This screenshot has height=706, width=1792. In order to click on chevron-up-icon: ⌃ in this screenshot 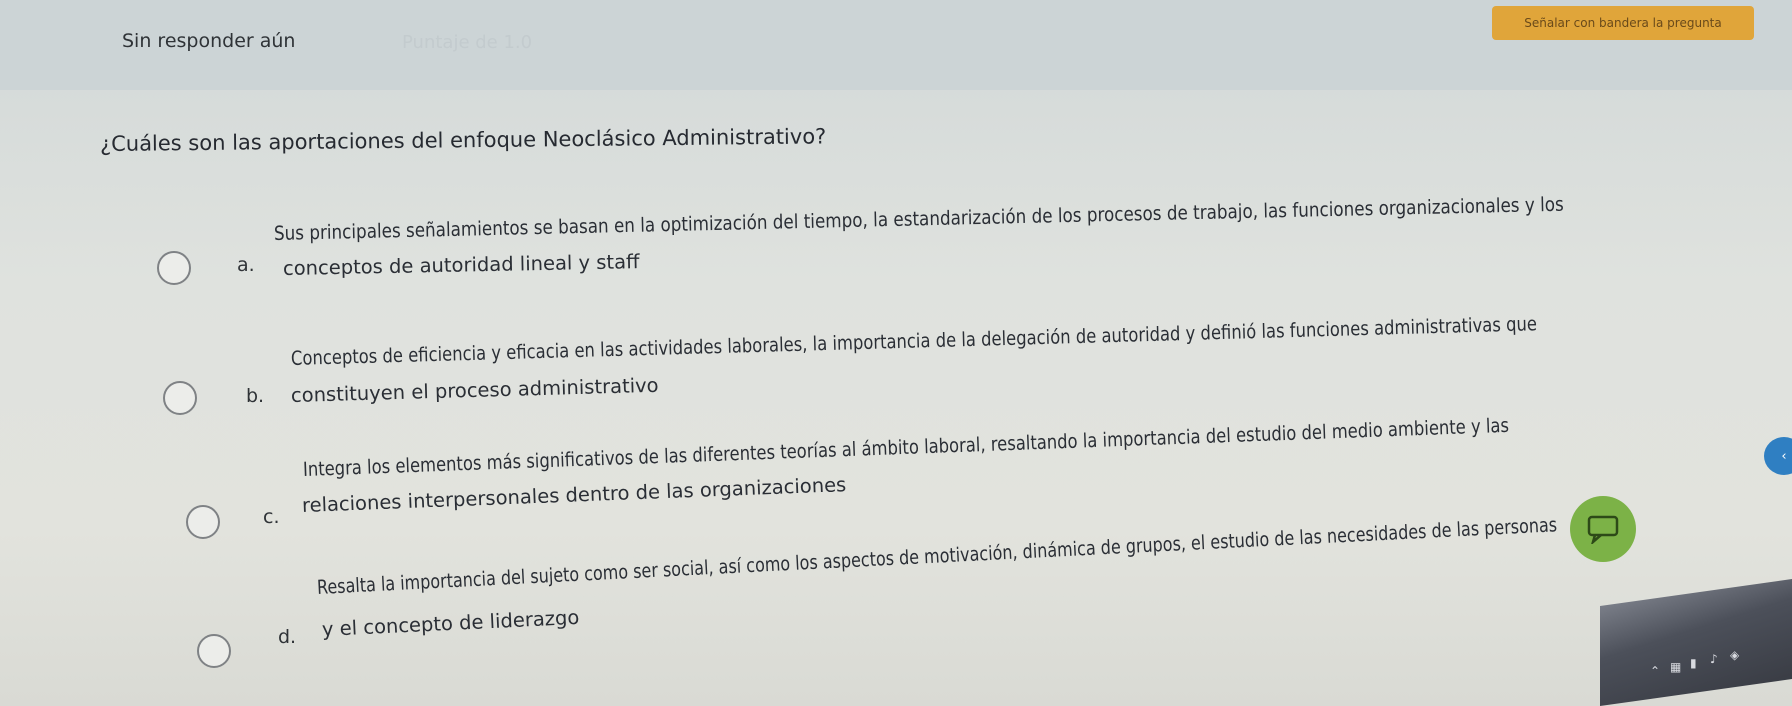, I will do `click(1655, 671)`.